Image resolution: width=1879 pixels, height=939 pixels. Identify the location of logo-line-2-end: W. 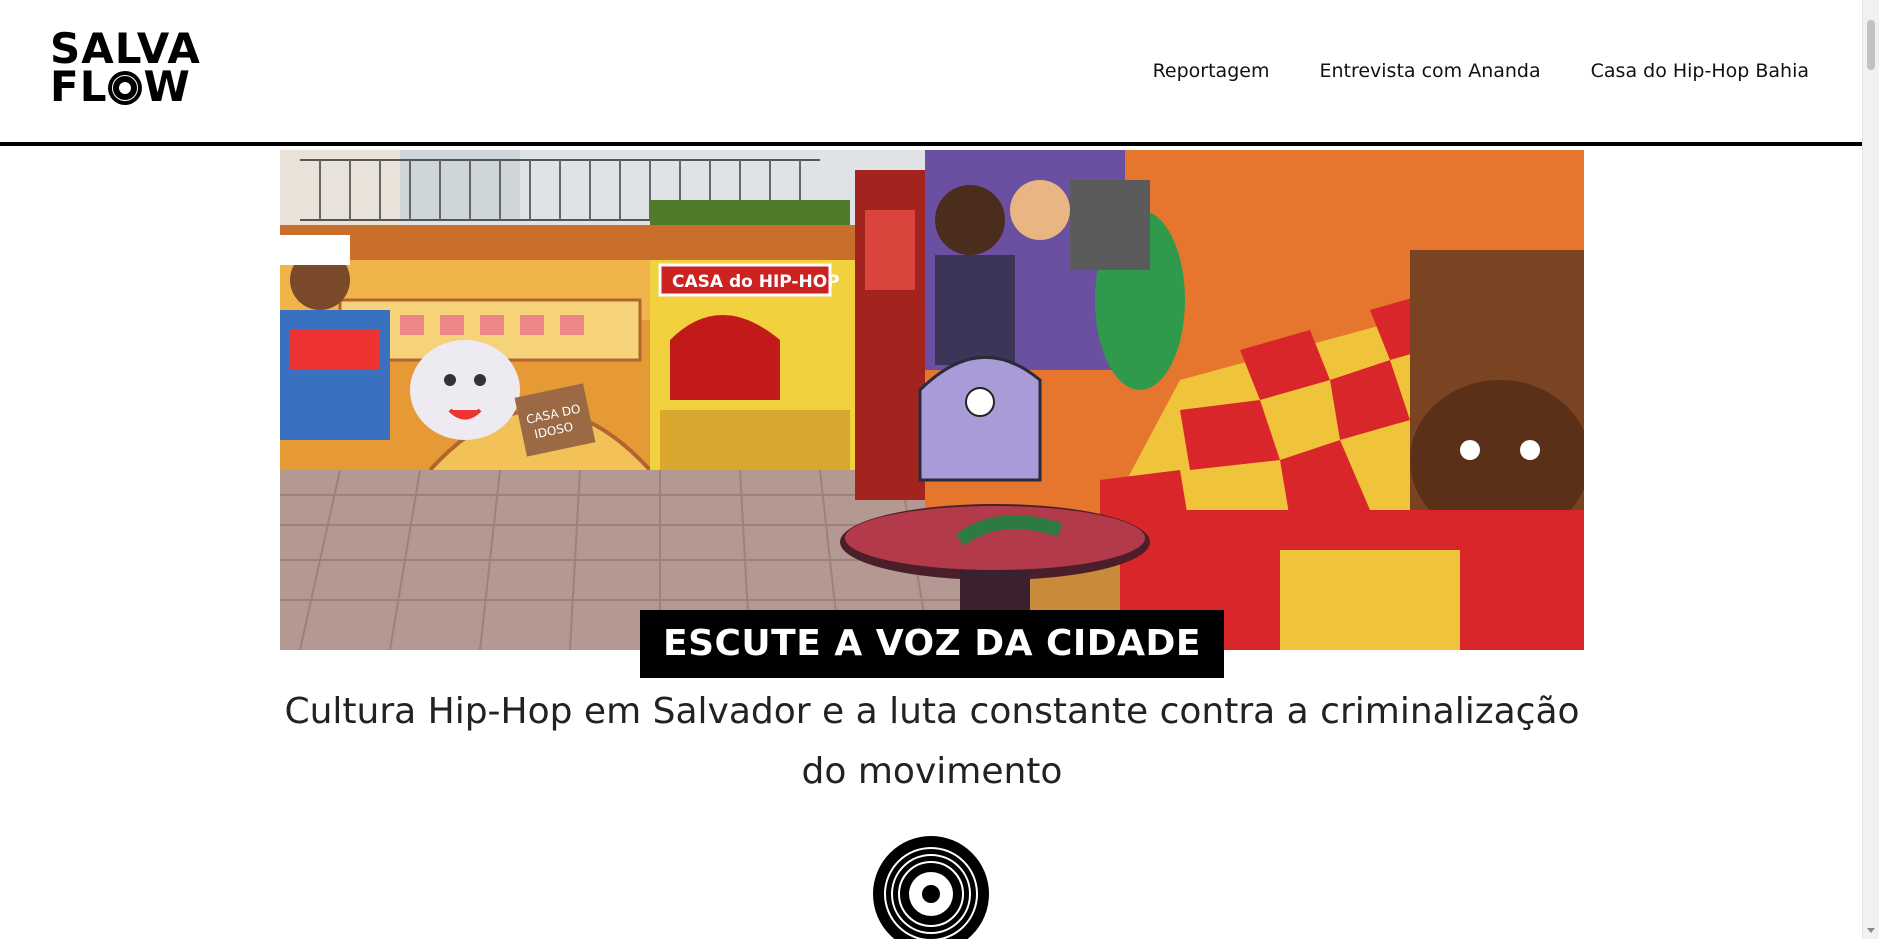
(167, 86).